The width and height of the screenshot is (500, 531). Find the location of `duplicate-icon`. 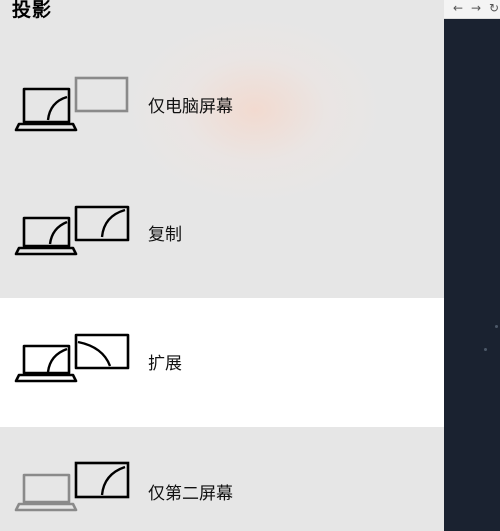

duplicate-icon is located at coordinates (72, 230).